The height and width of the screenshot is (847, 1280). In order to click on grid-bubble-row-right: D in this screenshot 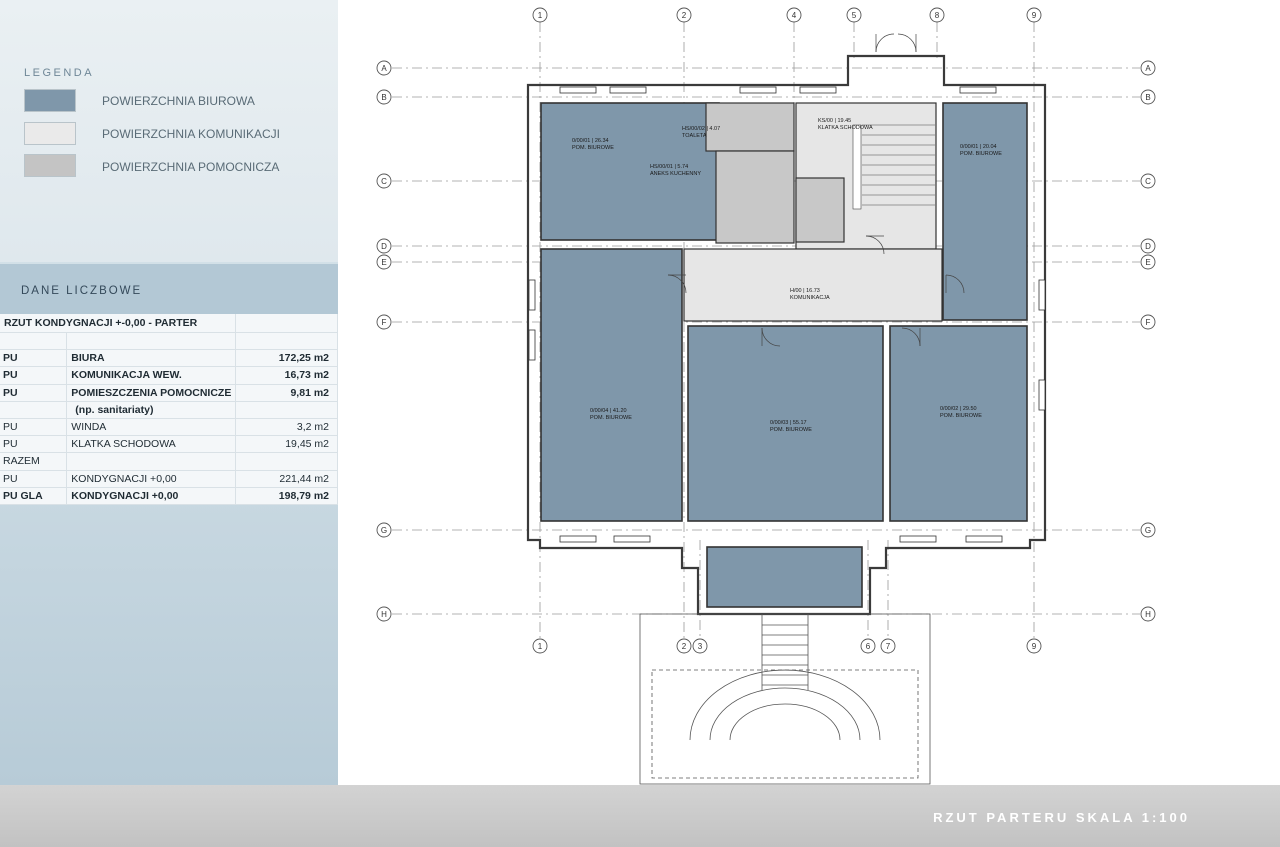, I will do `click(1148, 246)`.